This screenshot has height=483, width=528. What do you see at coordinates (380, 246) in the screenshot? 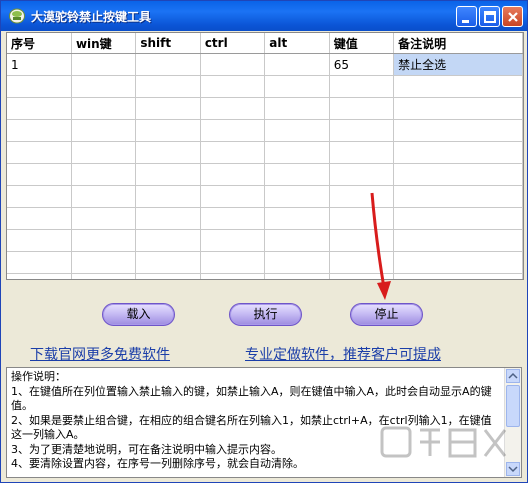
I see `red-arrow-icon` at bounding box center [380, 246].